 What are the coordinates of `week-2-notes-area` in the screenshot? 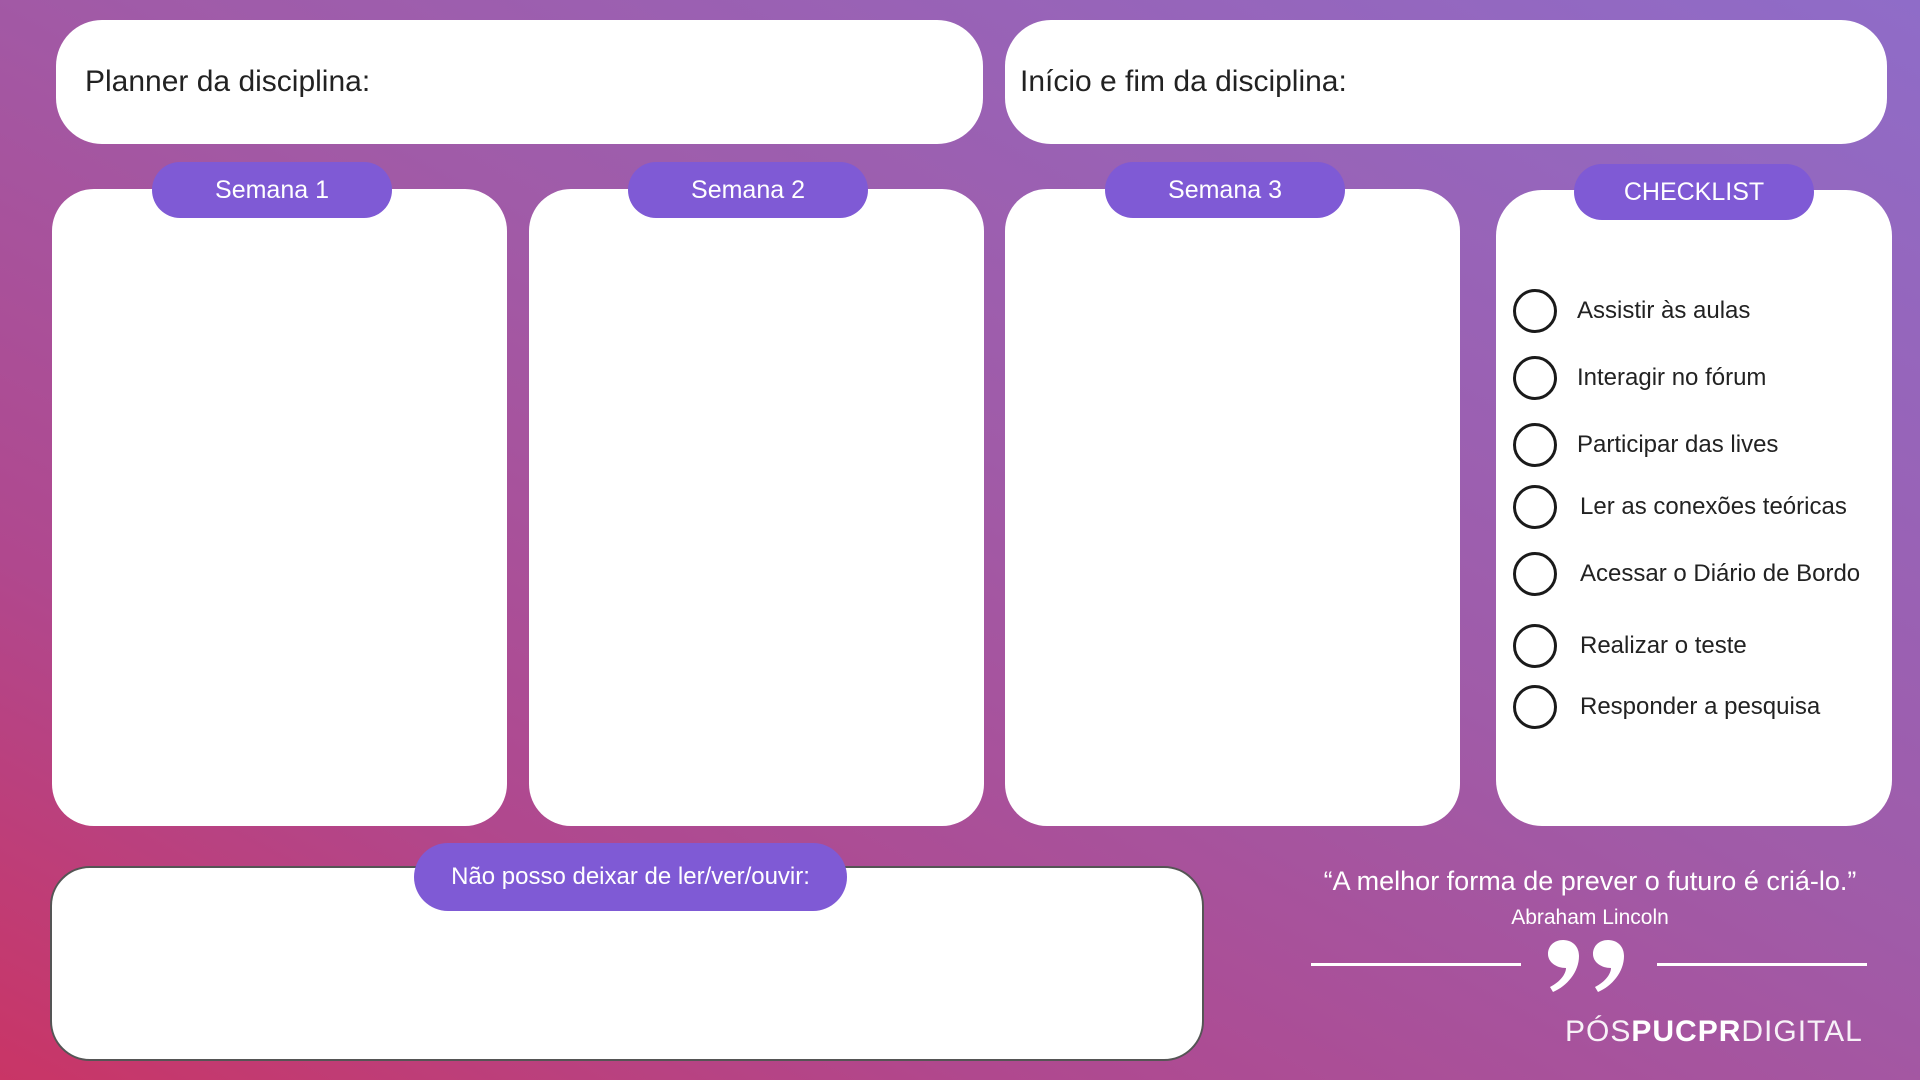 It's located at (756, 507).